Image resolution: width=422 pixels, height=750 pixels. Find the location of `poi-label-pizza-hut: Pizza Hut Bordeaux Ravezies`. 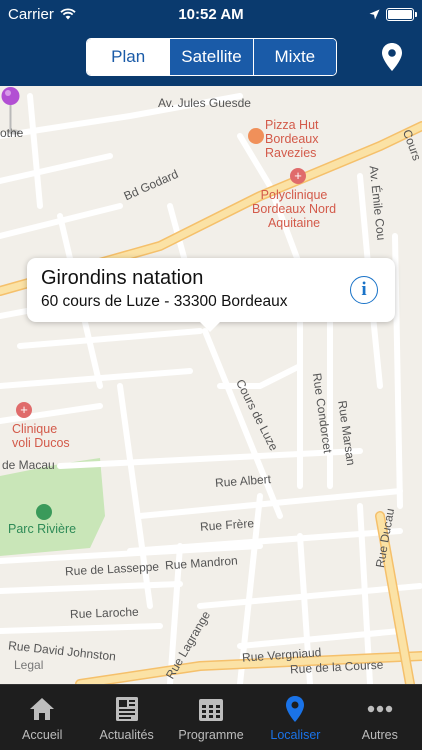

poi-label-pizza-hut: Pizza Hut Bordeaux Ravezies is located at coordinates (292, 139).